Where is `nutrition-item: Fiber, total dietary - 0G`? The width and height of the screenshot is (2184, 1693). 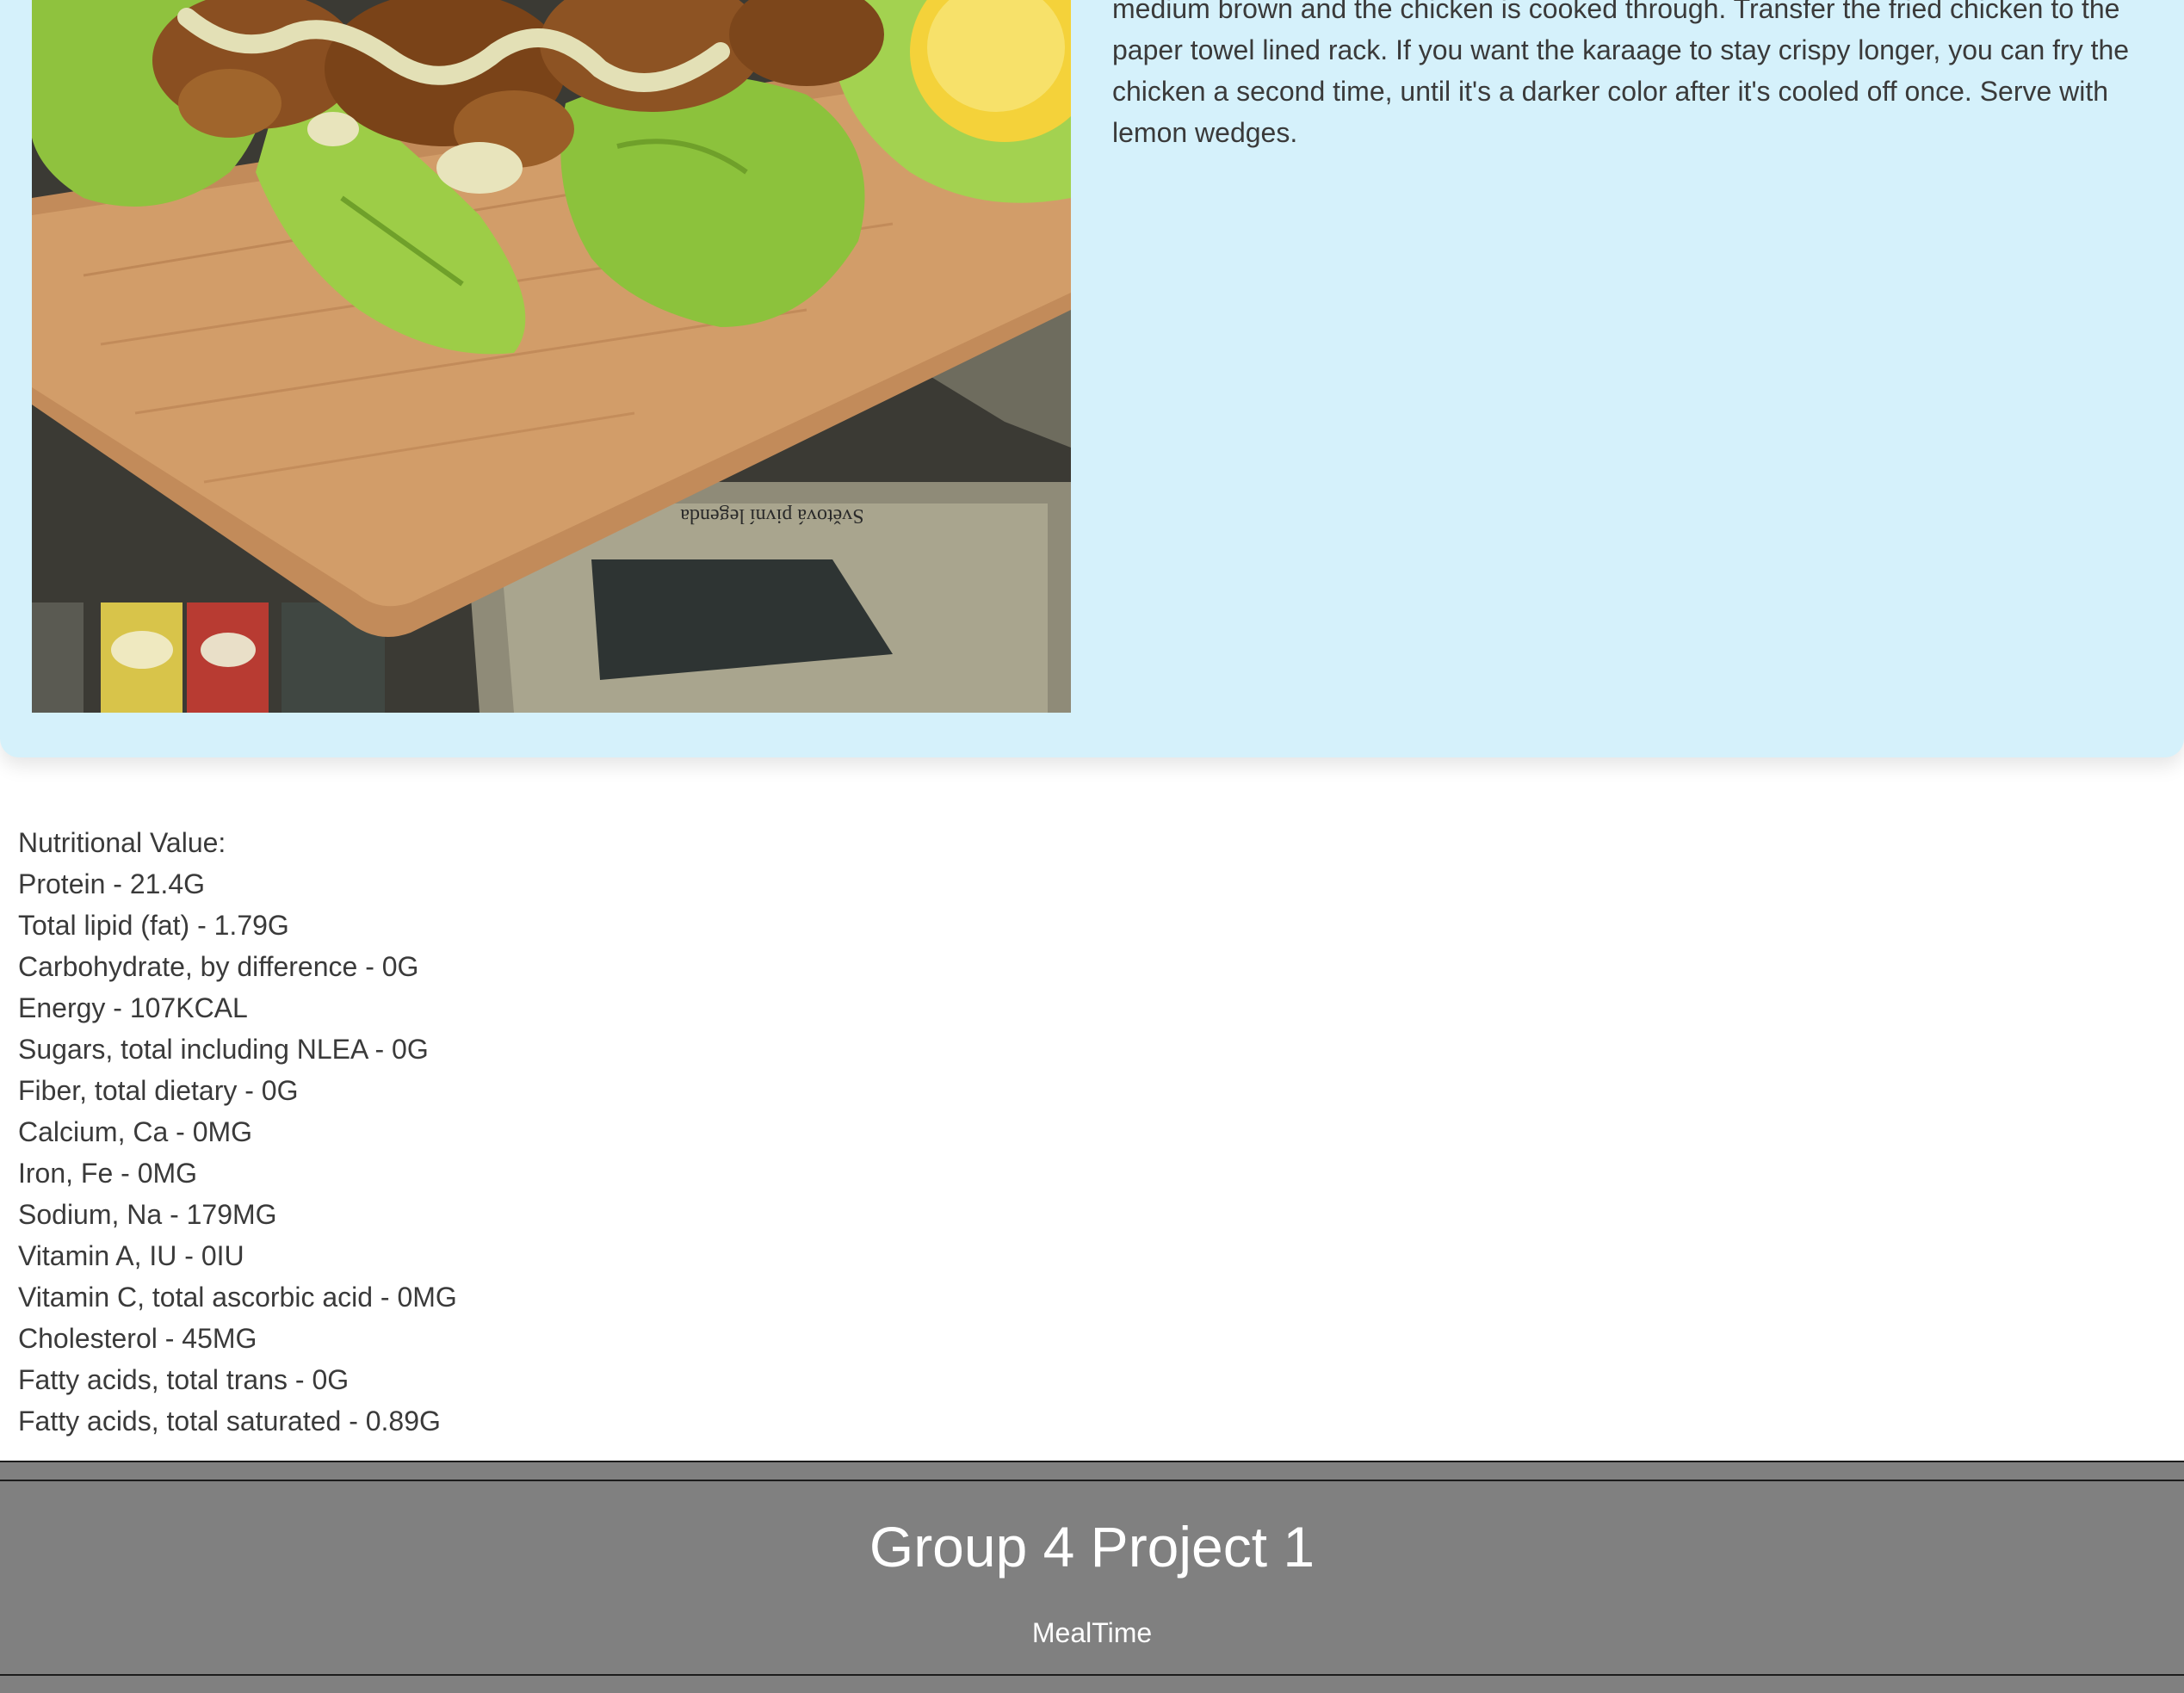 nutrition-item: Fiber, total dietary - 0G is located at coordinates (159, 1091).